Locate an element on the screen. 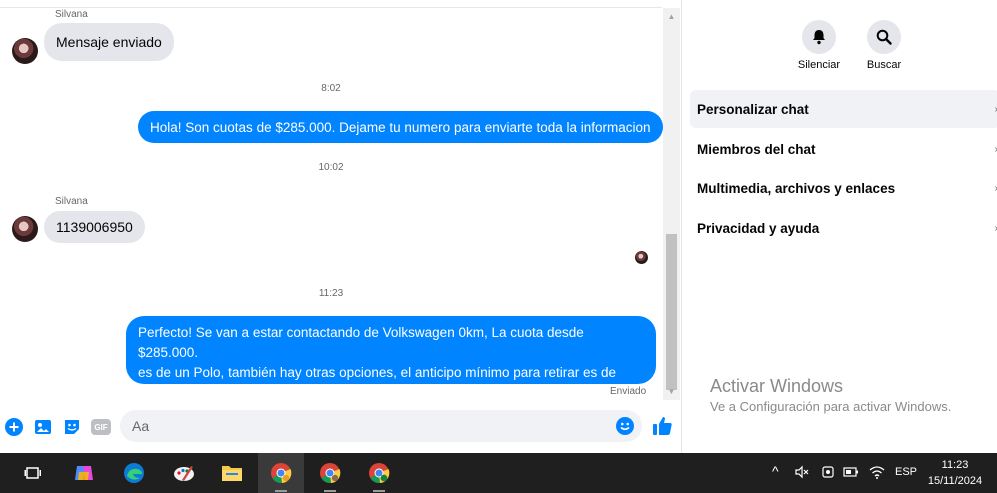 This screenshot has height=493, width=997. chrome-profile-t-icon is located at coordinates (379, 473).